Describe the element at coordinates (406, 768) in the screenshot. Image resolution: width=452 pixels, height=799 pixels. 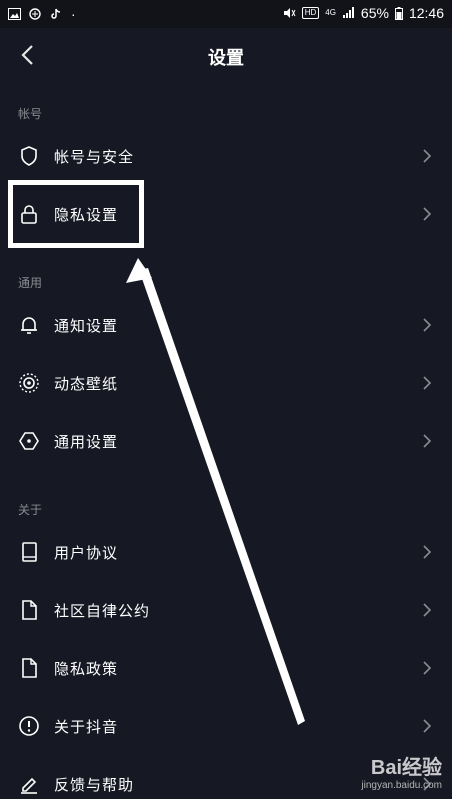
I see `watermark-logo: Bai经验` at that location.